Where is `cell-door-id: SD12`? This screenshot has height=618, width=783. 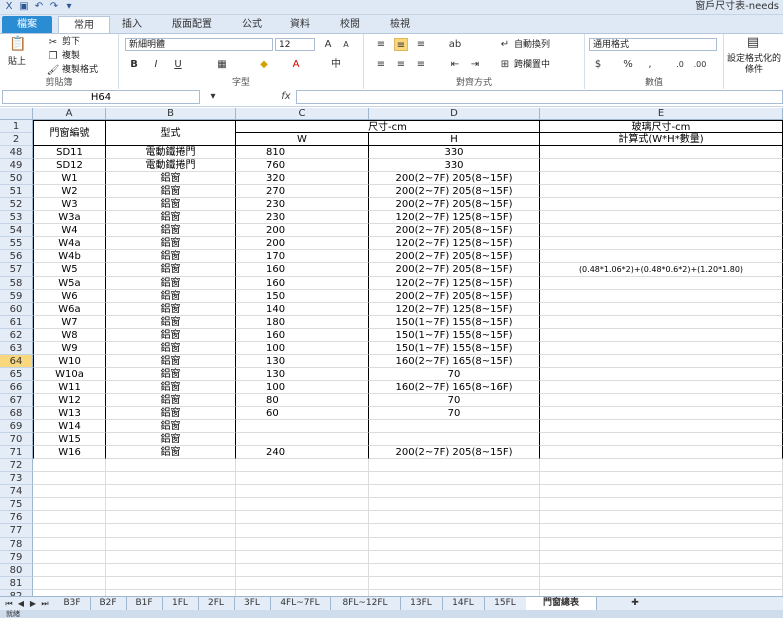
cell-door-id: SD12 is located at coordinates (69, 165).